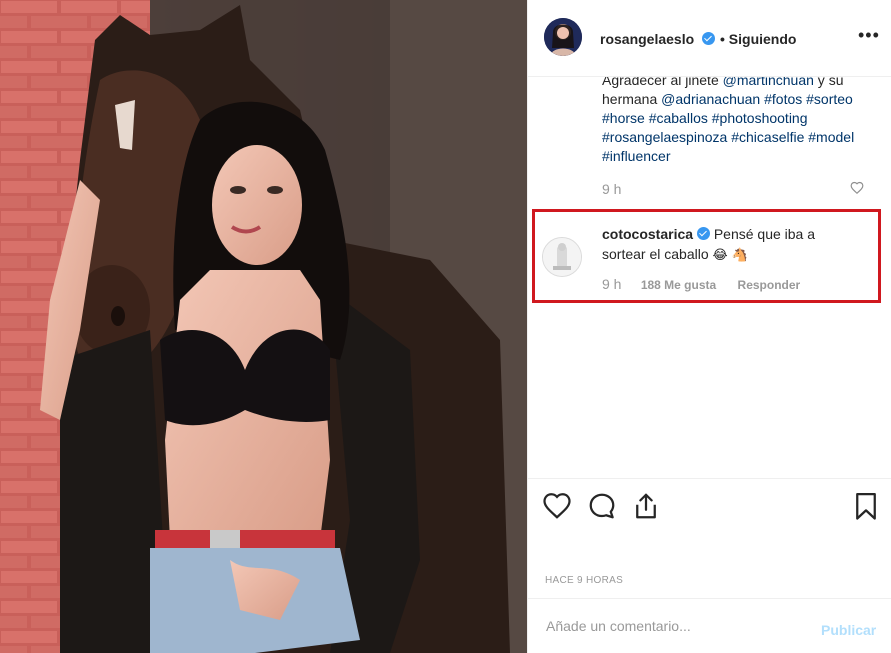 Image resolution: width=891 pixels, height=653 pixels. I want to click on caption-text: Agradecer al jinete, so click(660, 82).